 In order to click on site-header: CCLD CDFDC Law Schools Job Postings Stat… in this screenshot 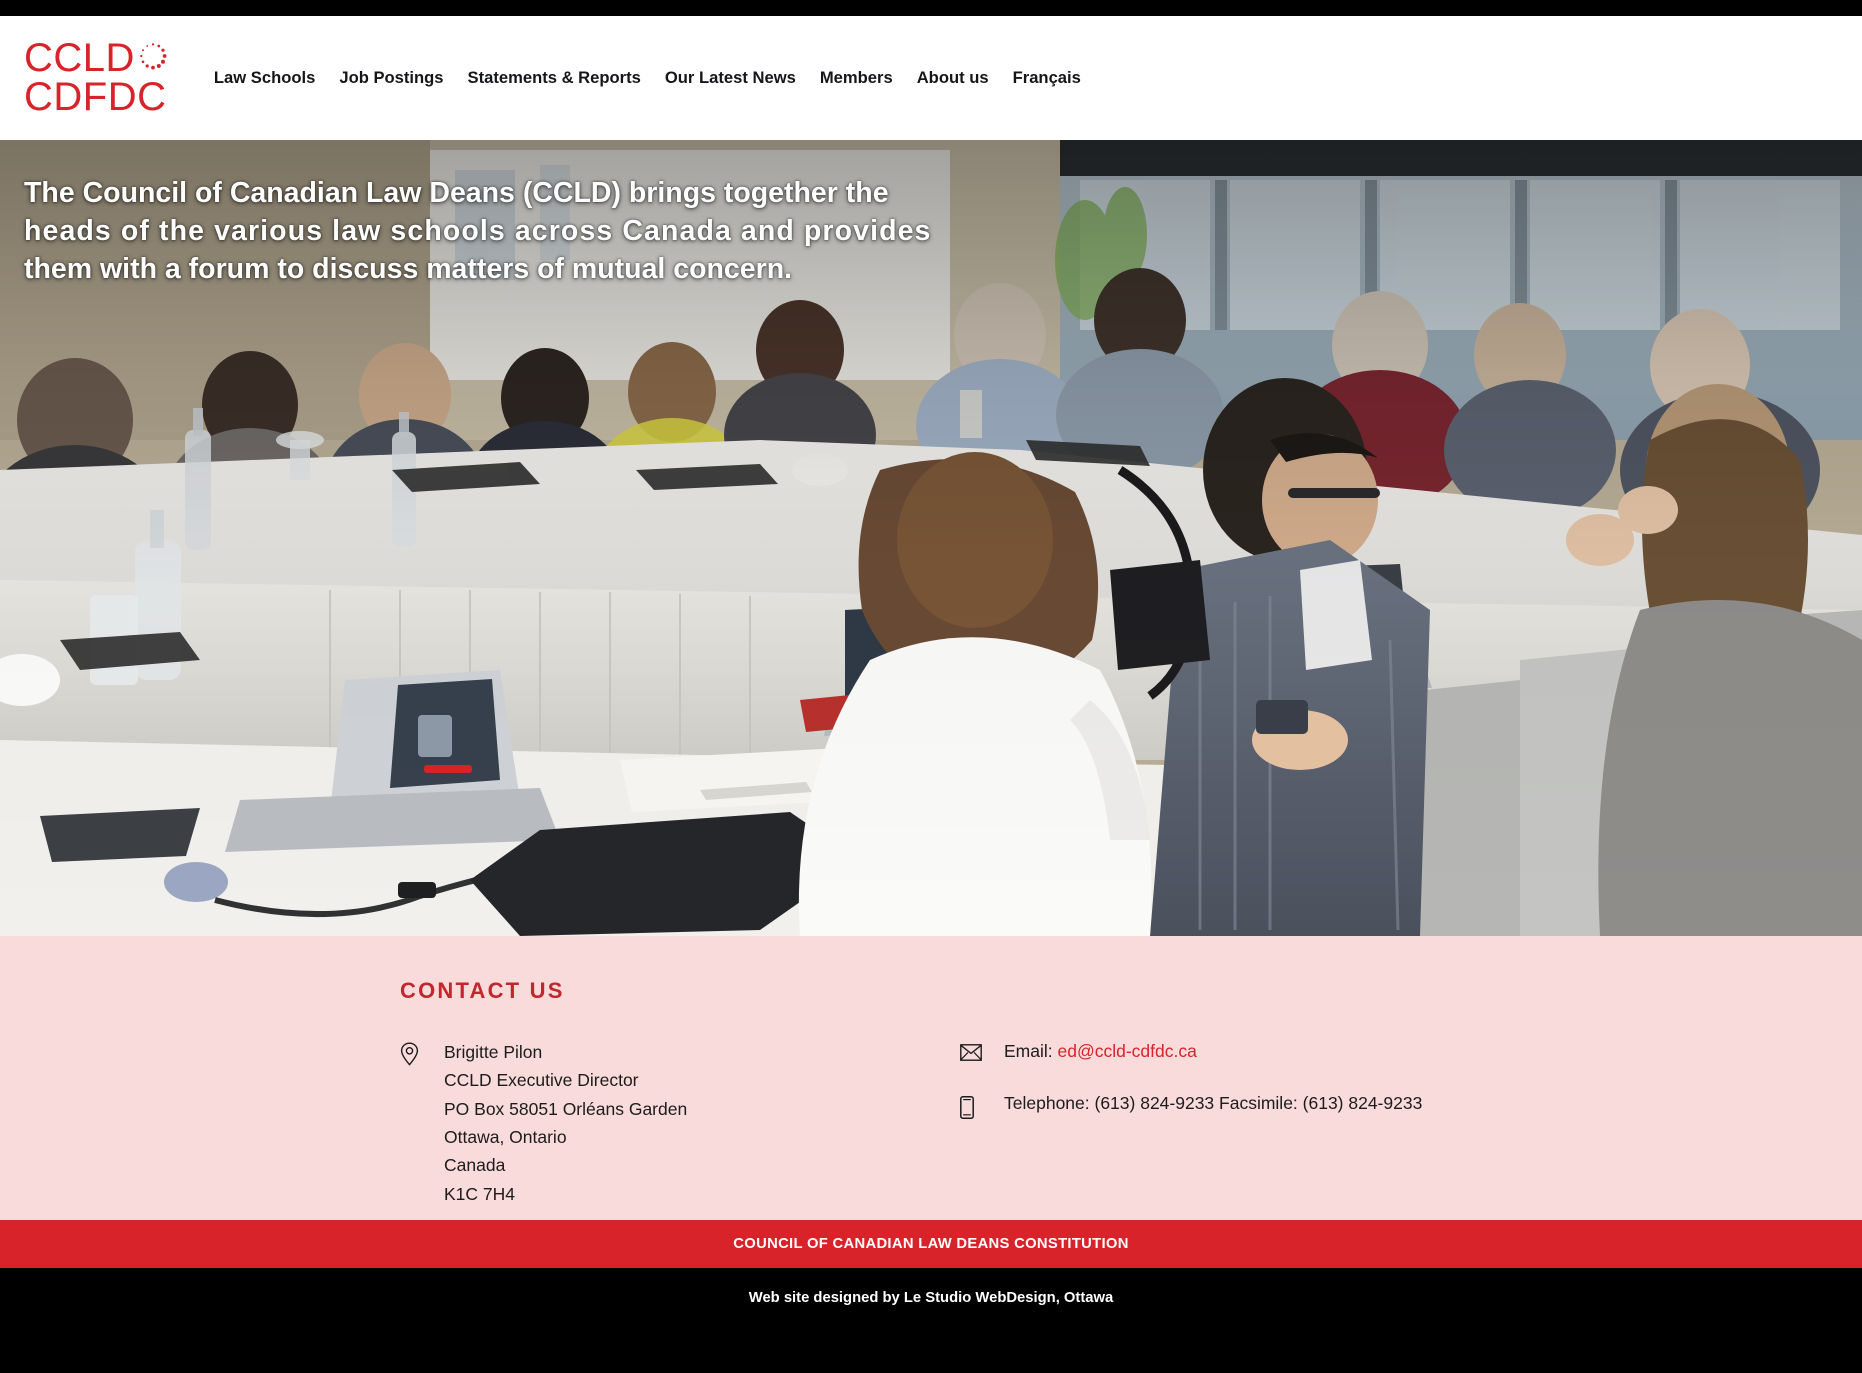, I will do `click(931, 78)`.